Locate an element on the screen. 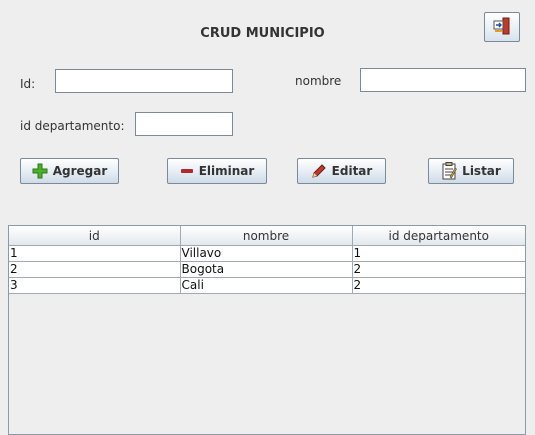  cell-id: 3 is located at coordinates (95, 285).